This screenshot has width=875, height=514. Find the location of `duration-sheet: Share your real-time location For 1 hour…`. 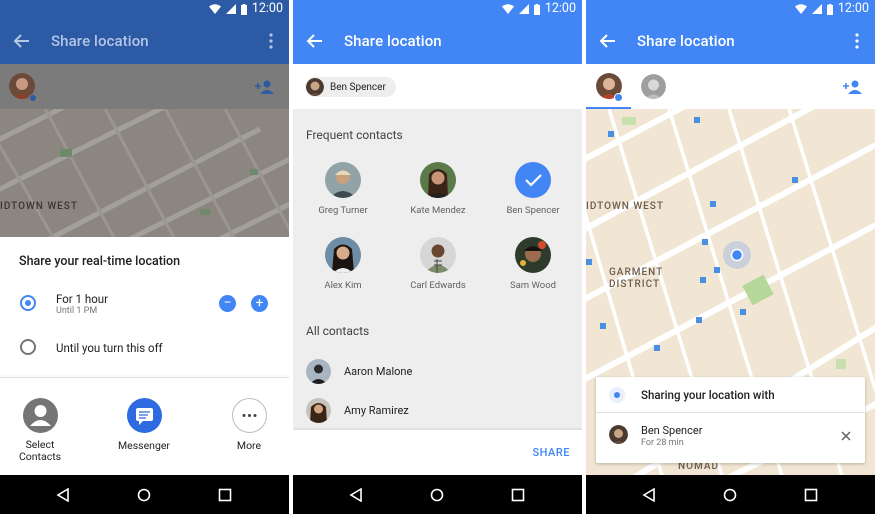

duration-sheet: Share your real-time location For 1 hour… is located at coordinates (144, 306).